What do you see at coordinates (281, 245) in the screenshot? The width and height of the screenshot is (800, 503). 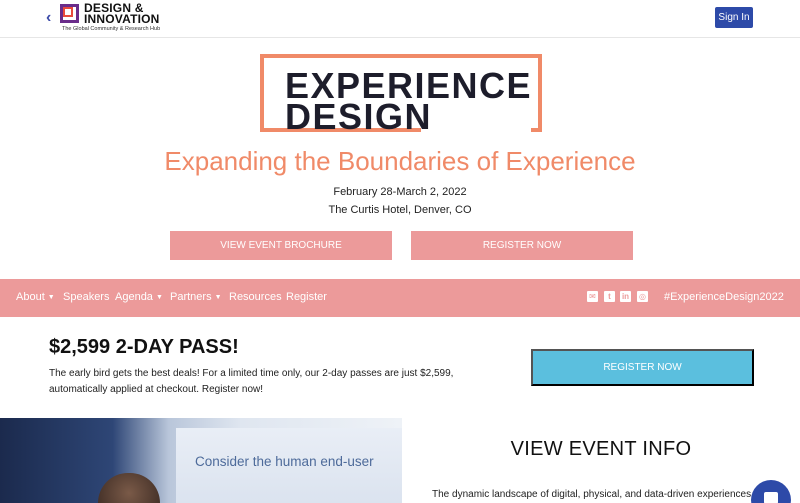 I see `view-event-brochure-button: VIEW EVENT BROCHURE` at bounding box center [281, 245].